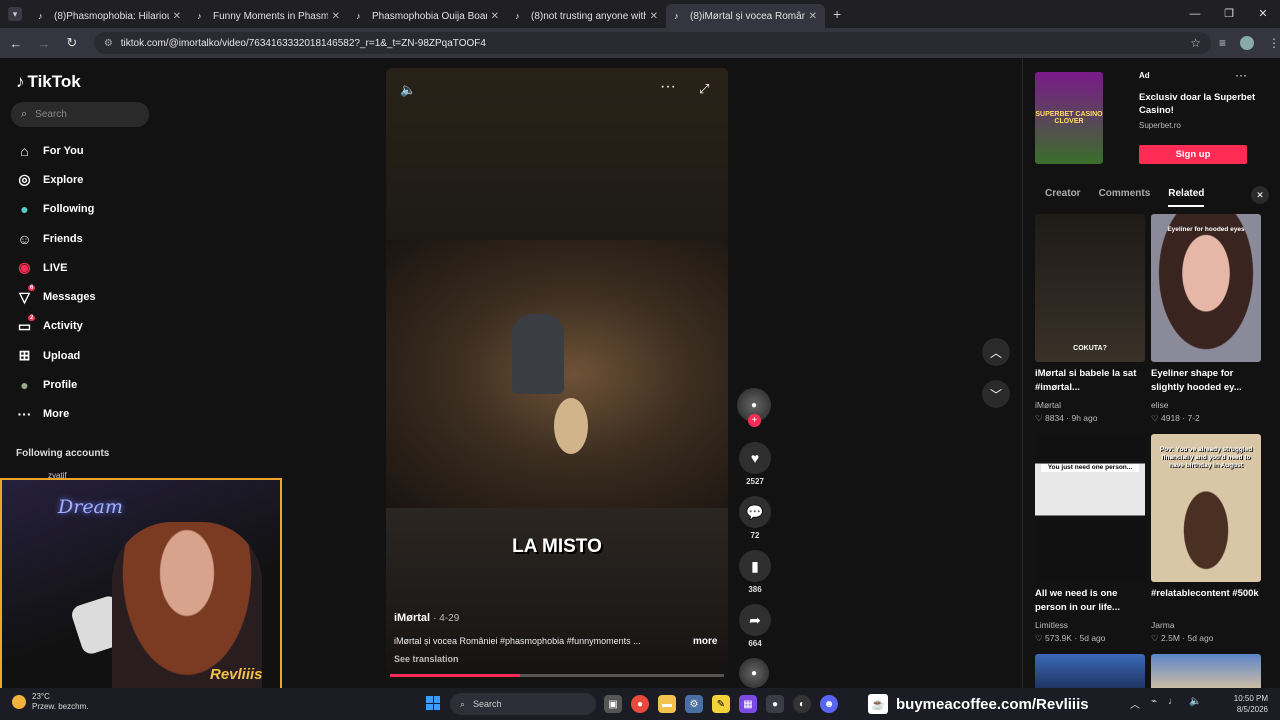 Image resolution: width=1280 pixels, height=720 pixels. What do you see at coordinates (754, 673) in the screenshot?
I see `music-disc-avatar: ●` at bounding box center [754, 673].